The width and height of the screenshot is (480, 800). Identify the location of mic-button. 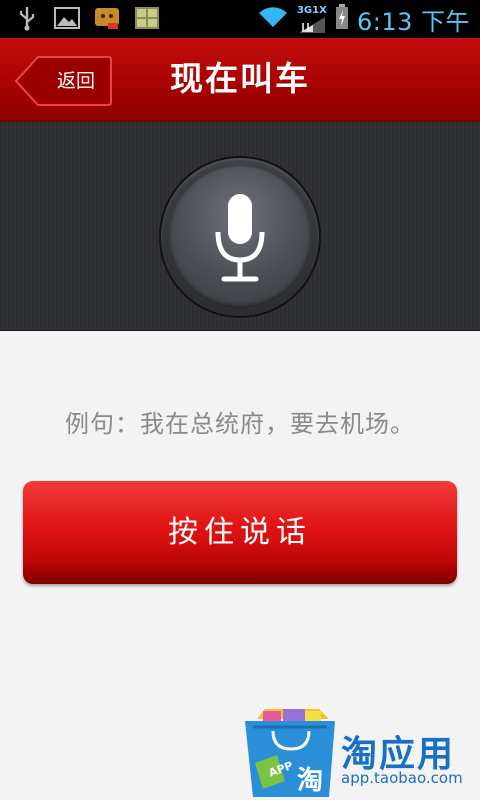
(240, 237).